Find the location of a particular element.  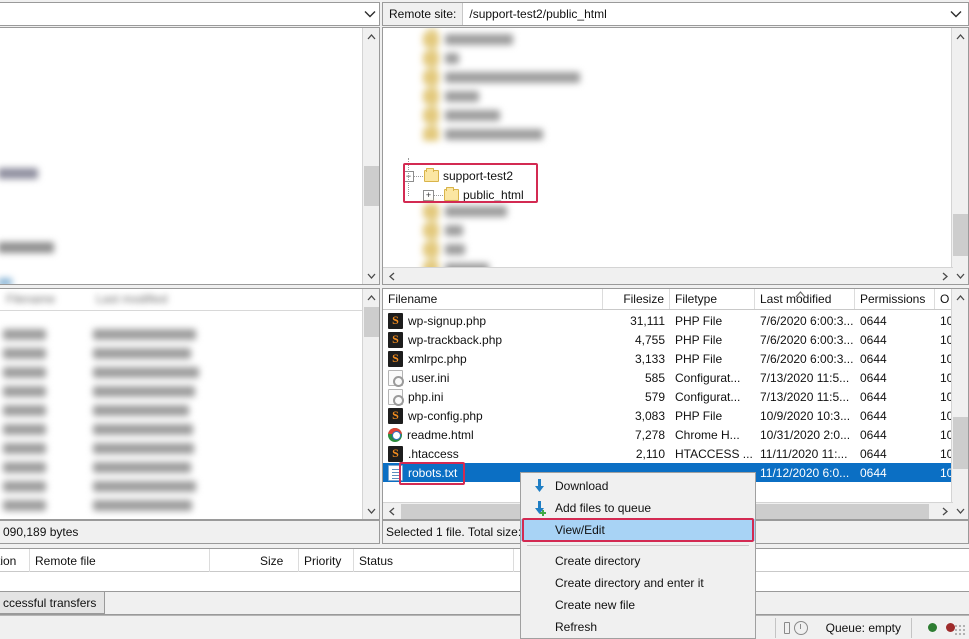

local-status-text: 090,189 bytes is located at coordinates (41, 532).